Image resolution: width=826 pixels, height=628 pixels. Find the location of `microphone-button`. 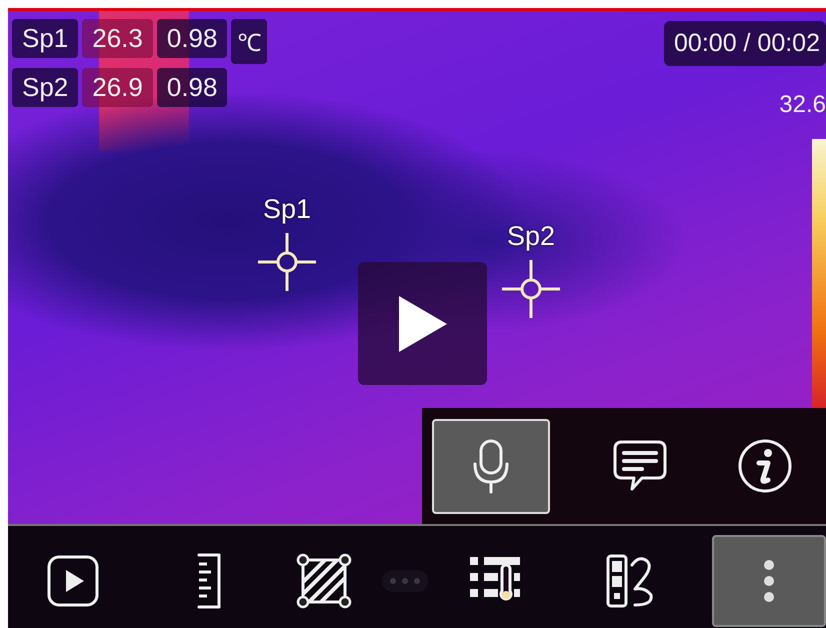

microphone-button is located at coordinates (491, 466).